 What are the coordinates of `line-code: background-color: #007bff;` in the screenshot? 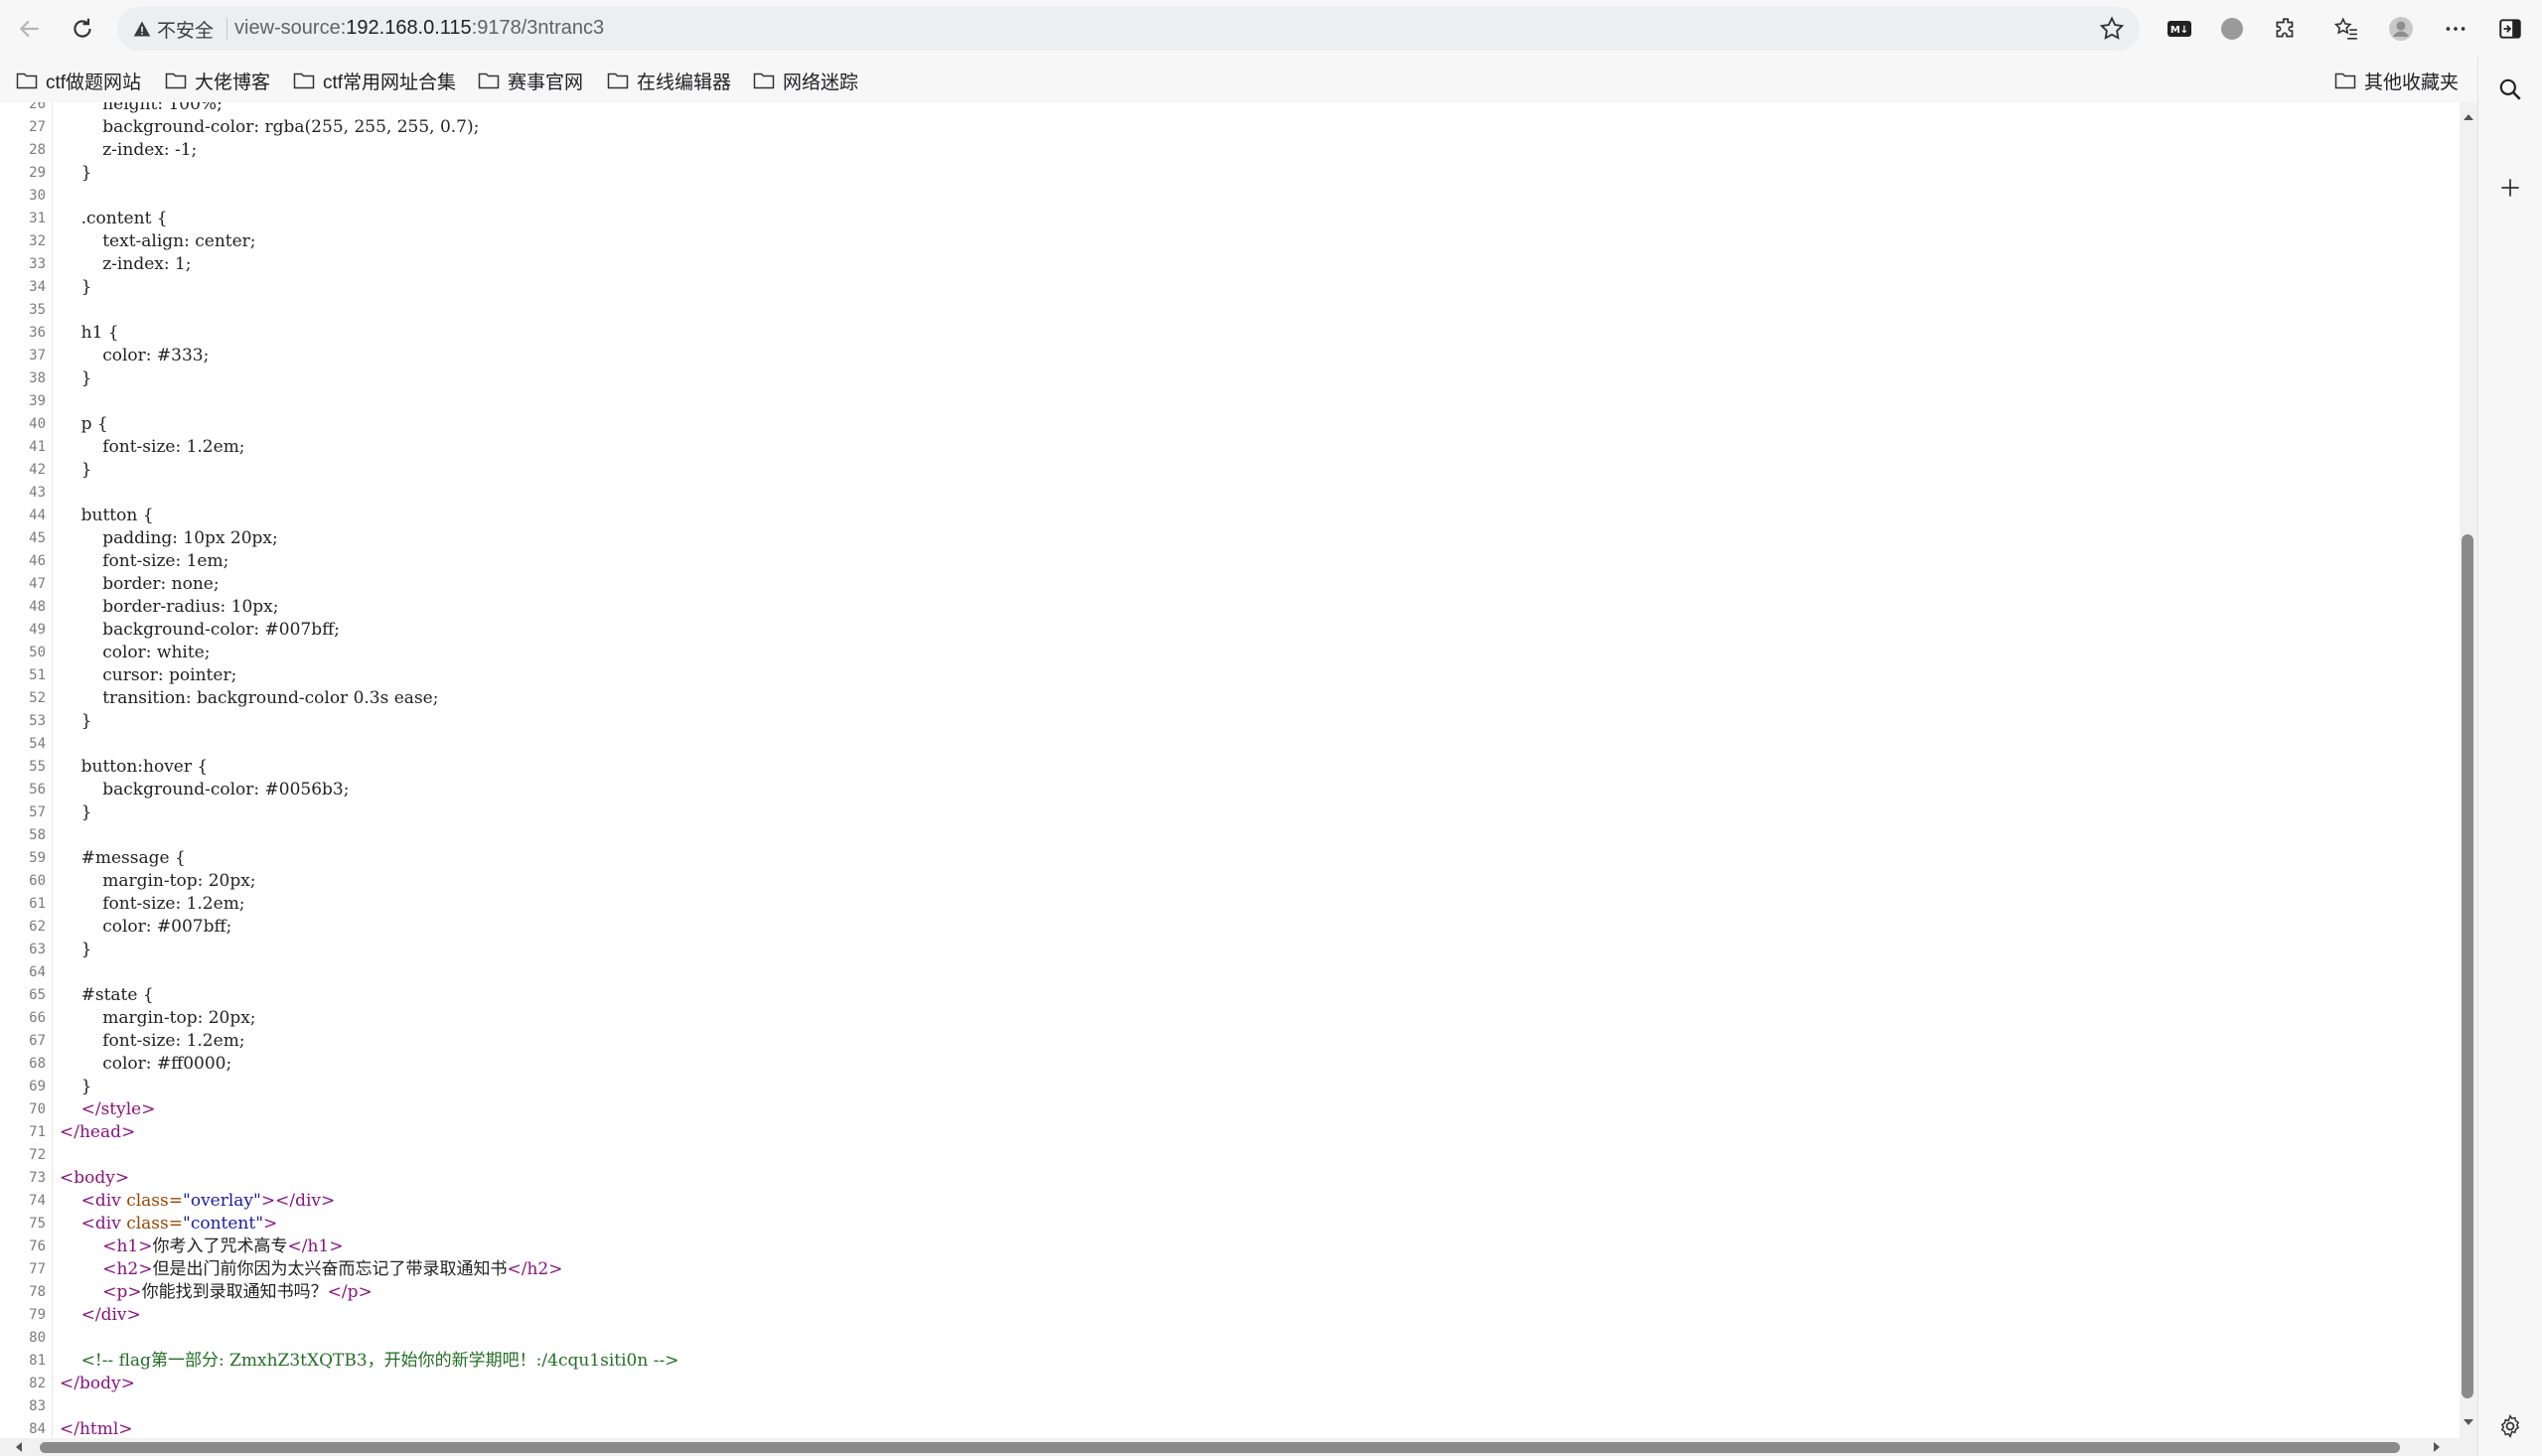 It's located at (200, 630).